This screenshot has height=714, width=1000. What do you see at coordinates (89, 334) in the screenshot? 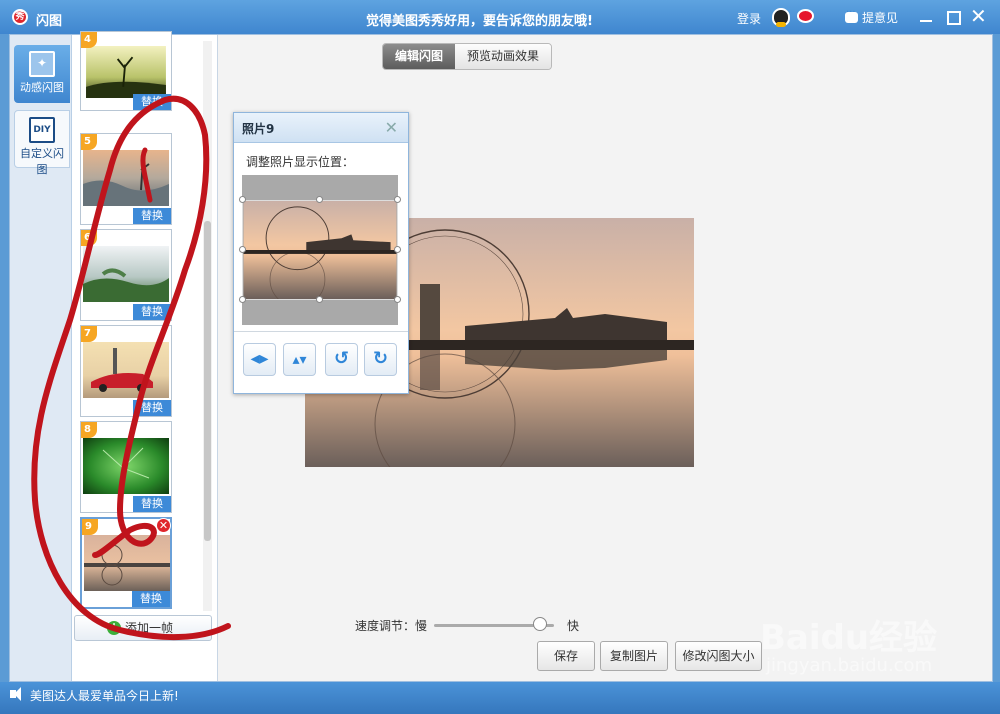
I see `frame-number: 7` at bounding box center [89, 334].